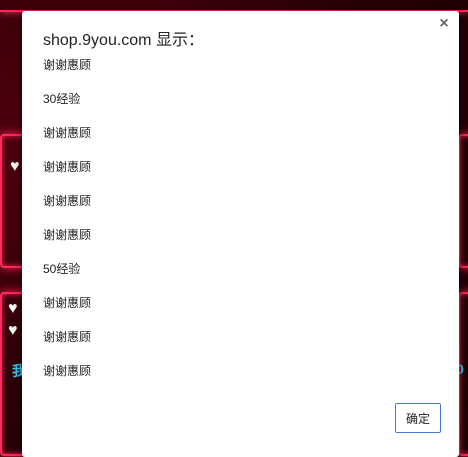 Image resolution: width=468 pixels, height=457 pixels. I want to click on message-line: 30经验, so click(62, 99).